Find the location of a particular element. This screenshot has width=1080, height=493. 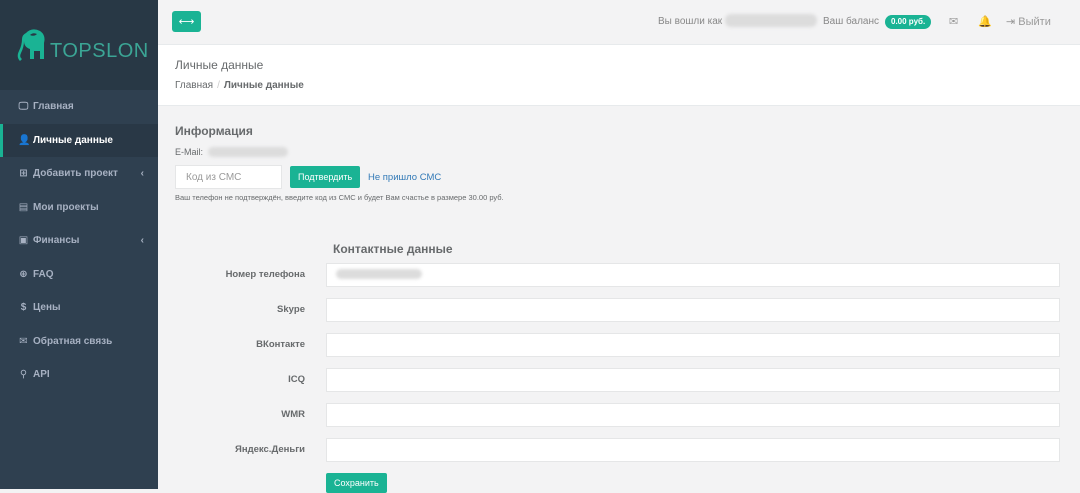

sidebar-item-faq: ⊕ FAQ is located at coordinates (79, 275).